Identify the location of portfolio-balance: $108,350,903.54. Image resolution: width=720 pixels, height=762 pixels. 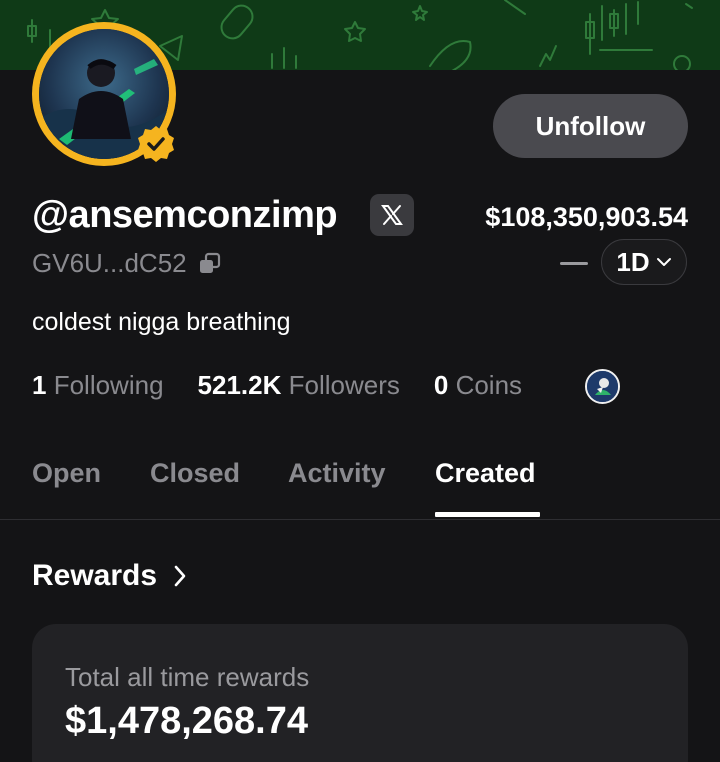
(586, 217).